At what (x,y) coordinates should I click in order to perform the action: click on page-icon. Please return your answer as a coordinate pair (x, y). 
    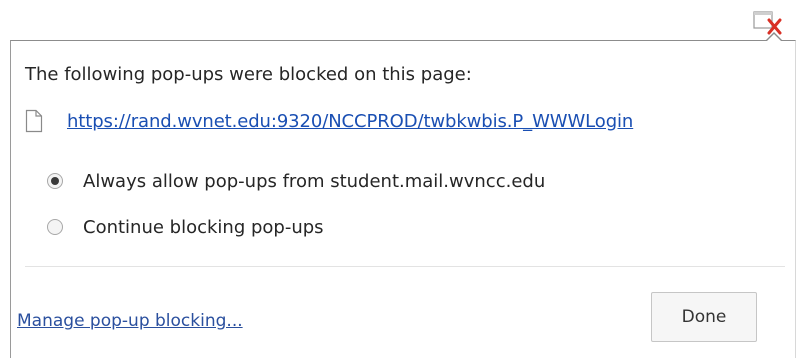
    Looking at the image, I should click on (34, 121).